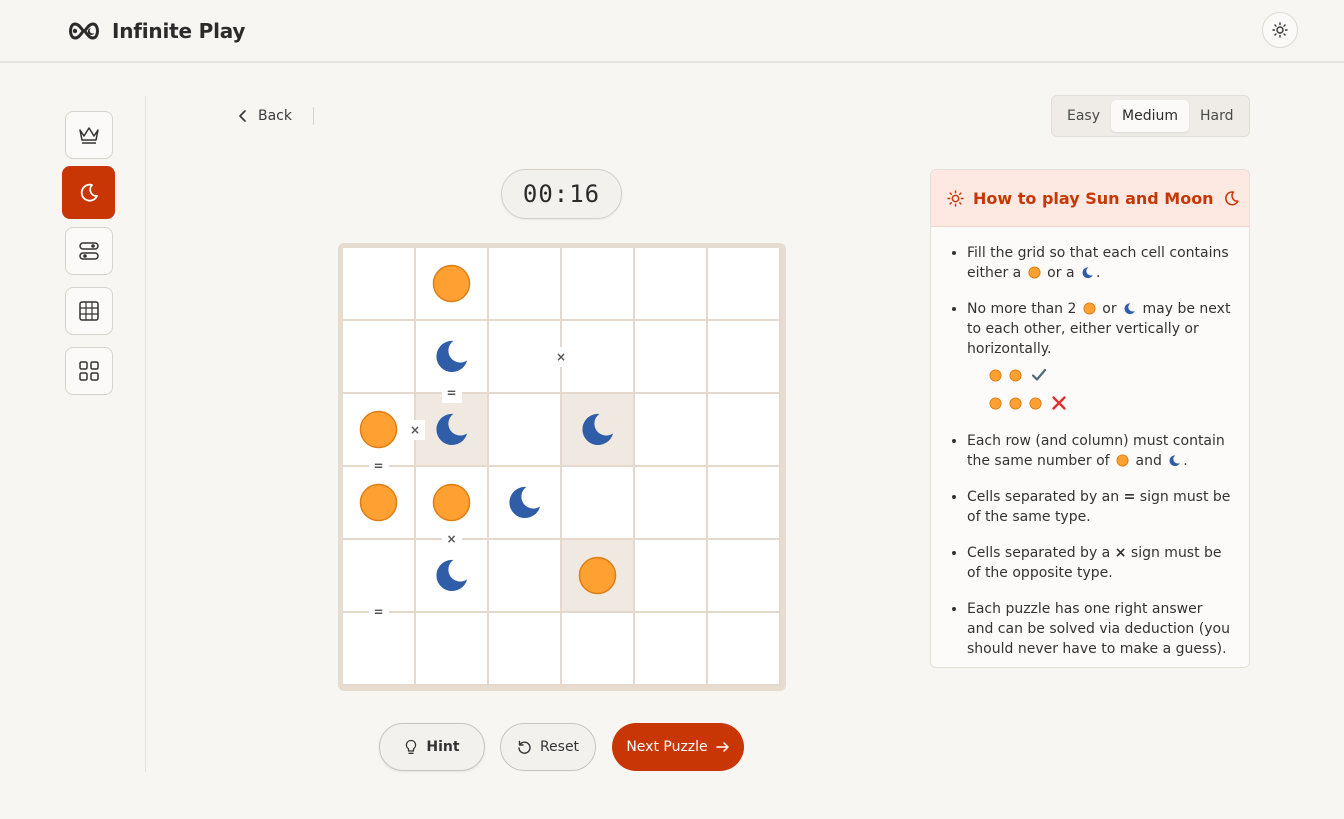 This screenshot has height=819, width=1344. Describe the element at coordinates (443, 747) in the screenshot. I see `hint-label: Hint` at that location.